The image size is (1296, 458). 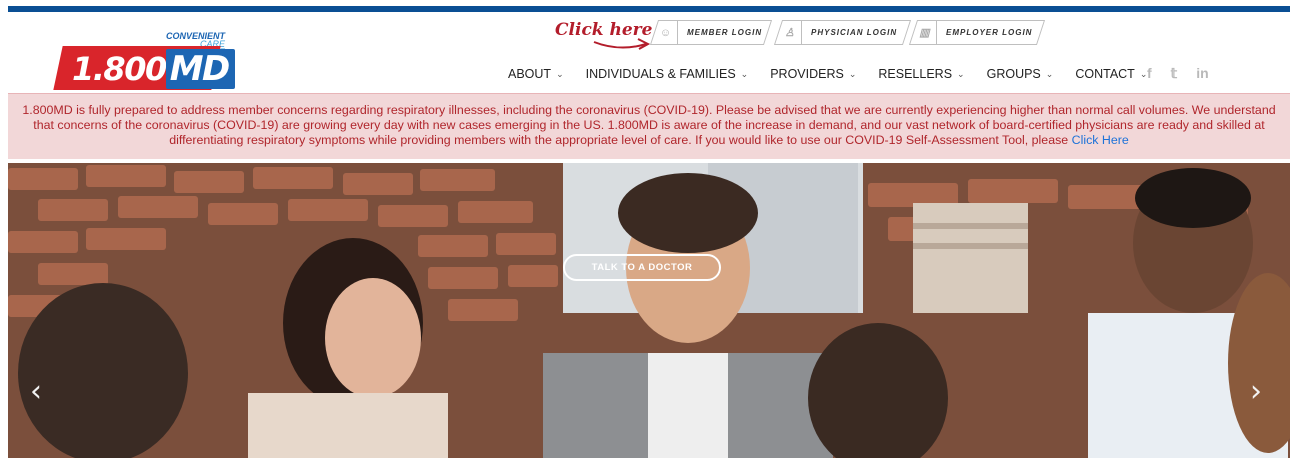 What do you see at coordinates (915, 74) in the screenshot?
I see `nav-label: RESELLERS` at bounding box center [915, 74].